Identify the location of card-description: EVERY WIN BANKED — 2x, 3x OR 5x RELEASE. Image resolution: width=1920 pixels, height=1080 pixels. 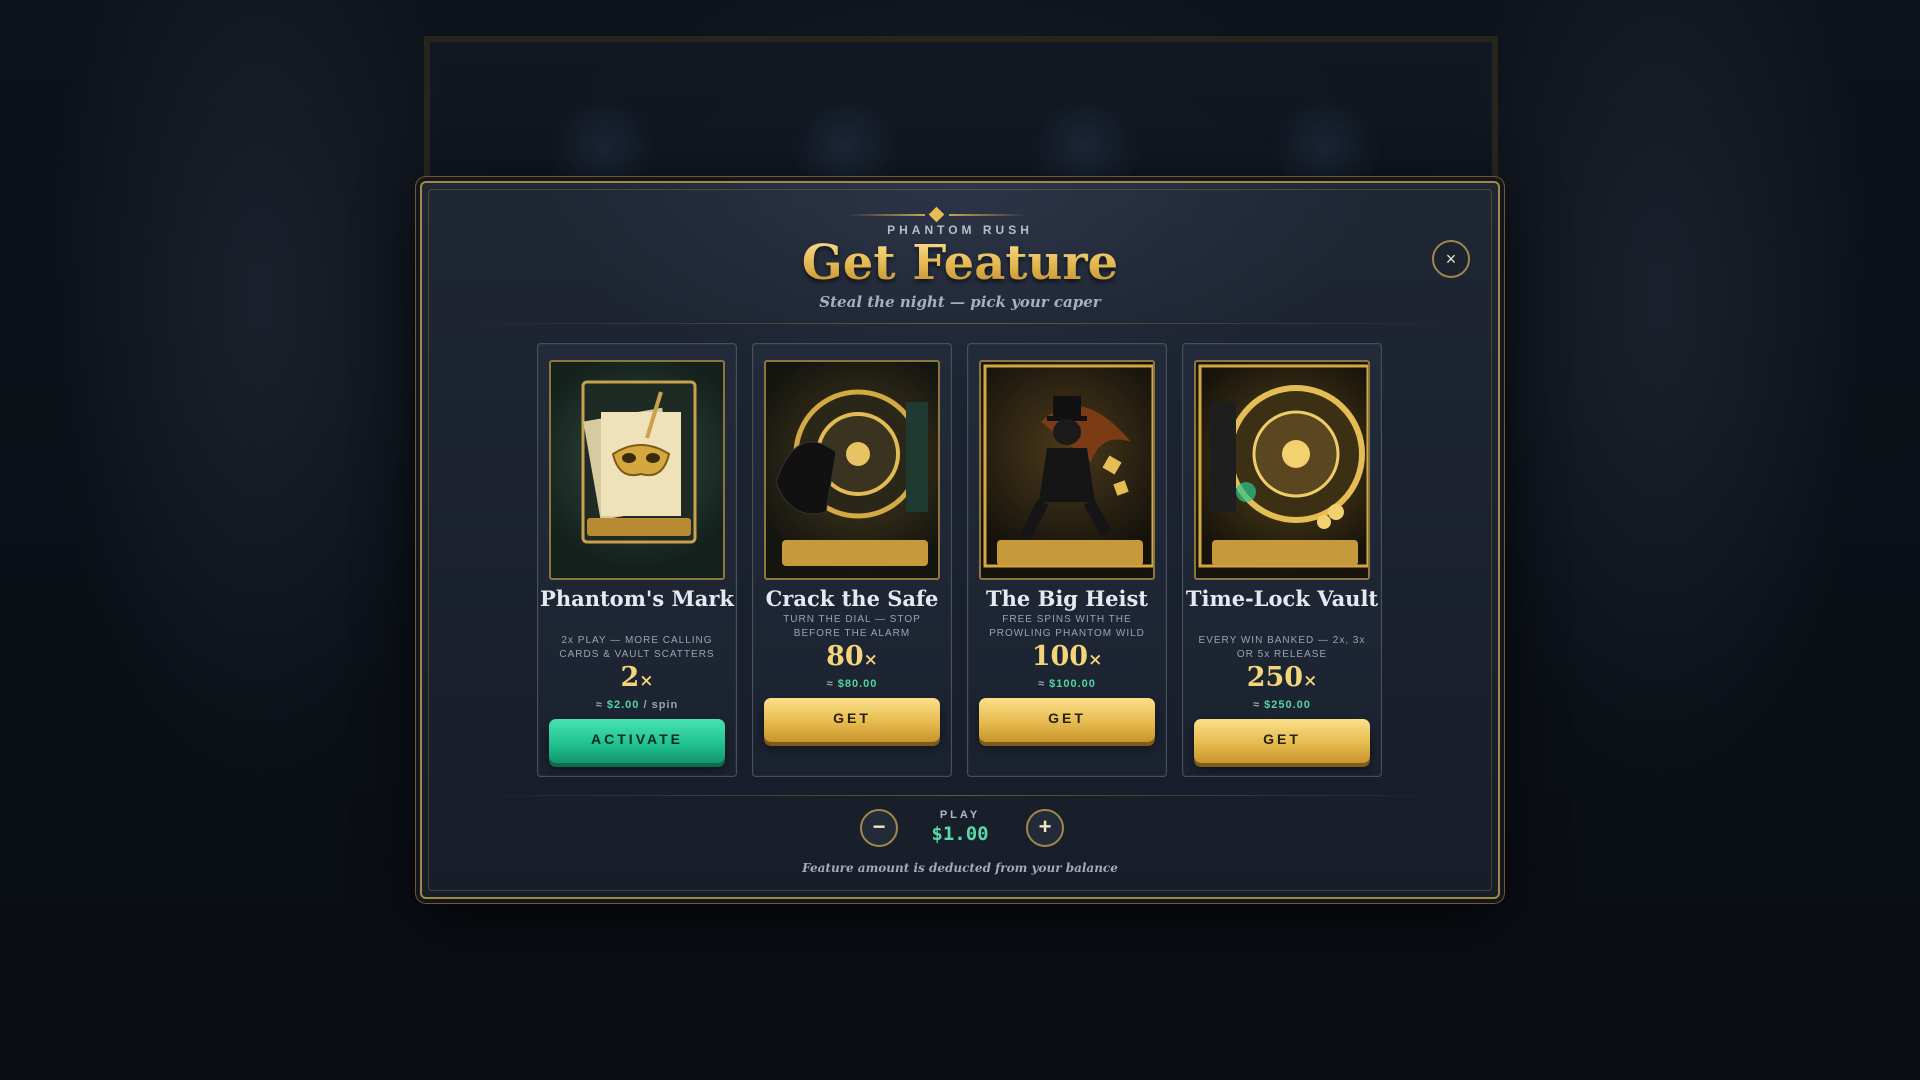
(1282, 647).